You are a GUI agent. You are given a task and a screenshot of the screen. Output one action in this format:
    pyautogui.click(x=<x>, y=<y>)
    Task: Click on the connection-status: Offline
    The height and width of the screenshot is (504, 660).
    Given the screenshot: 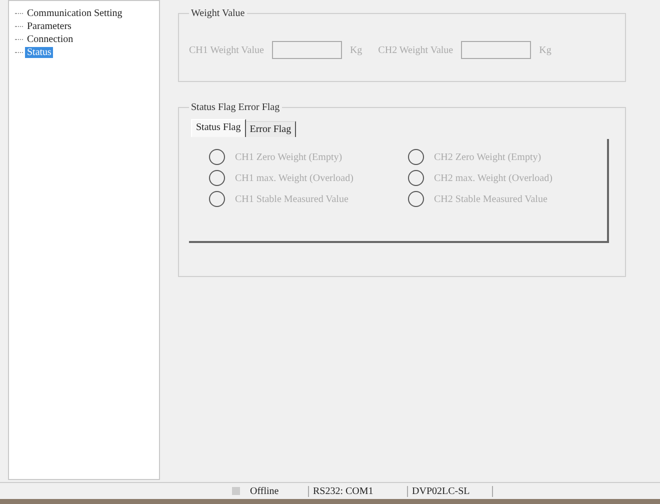 What is the action you would take?
    pyautogui.click(x=265, y=491)
    